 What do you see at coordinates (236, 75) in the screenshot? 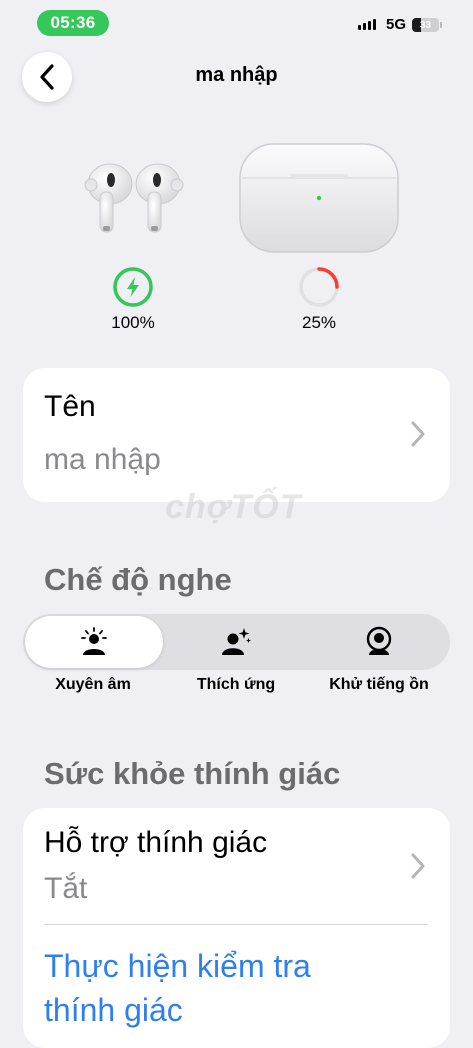
I see `page-title: ma nhập` at bounding box center [236, 75].